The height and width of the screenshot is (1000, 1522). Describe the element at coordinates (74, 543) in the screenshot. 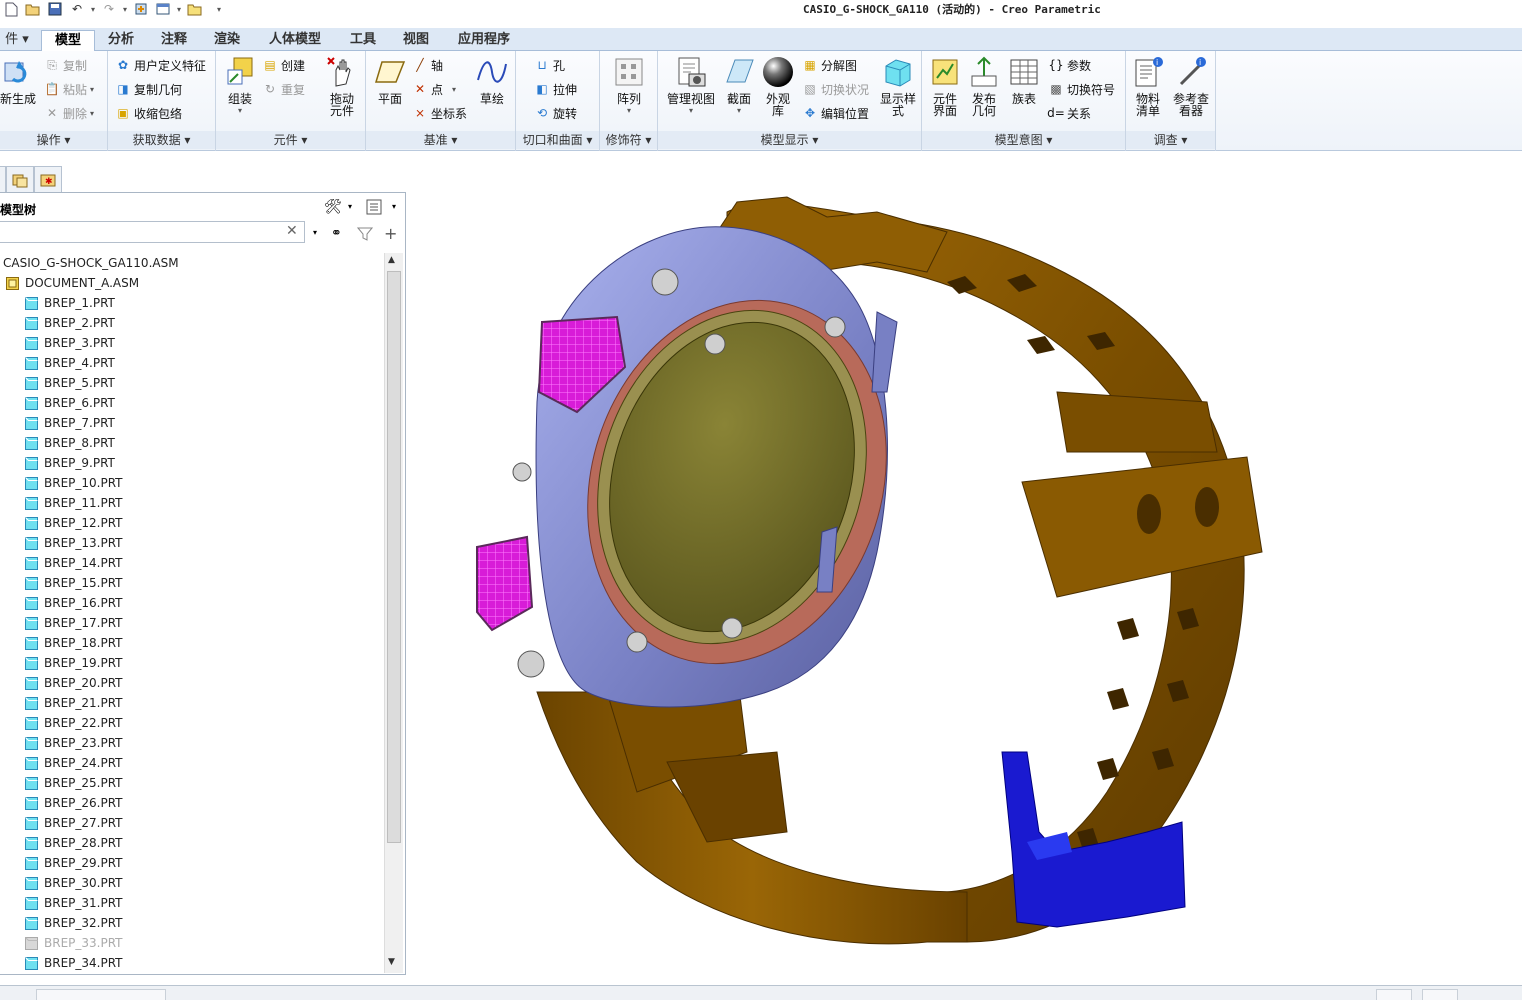

I see `tree-part-item: BREP_13.PRT` at that location.